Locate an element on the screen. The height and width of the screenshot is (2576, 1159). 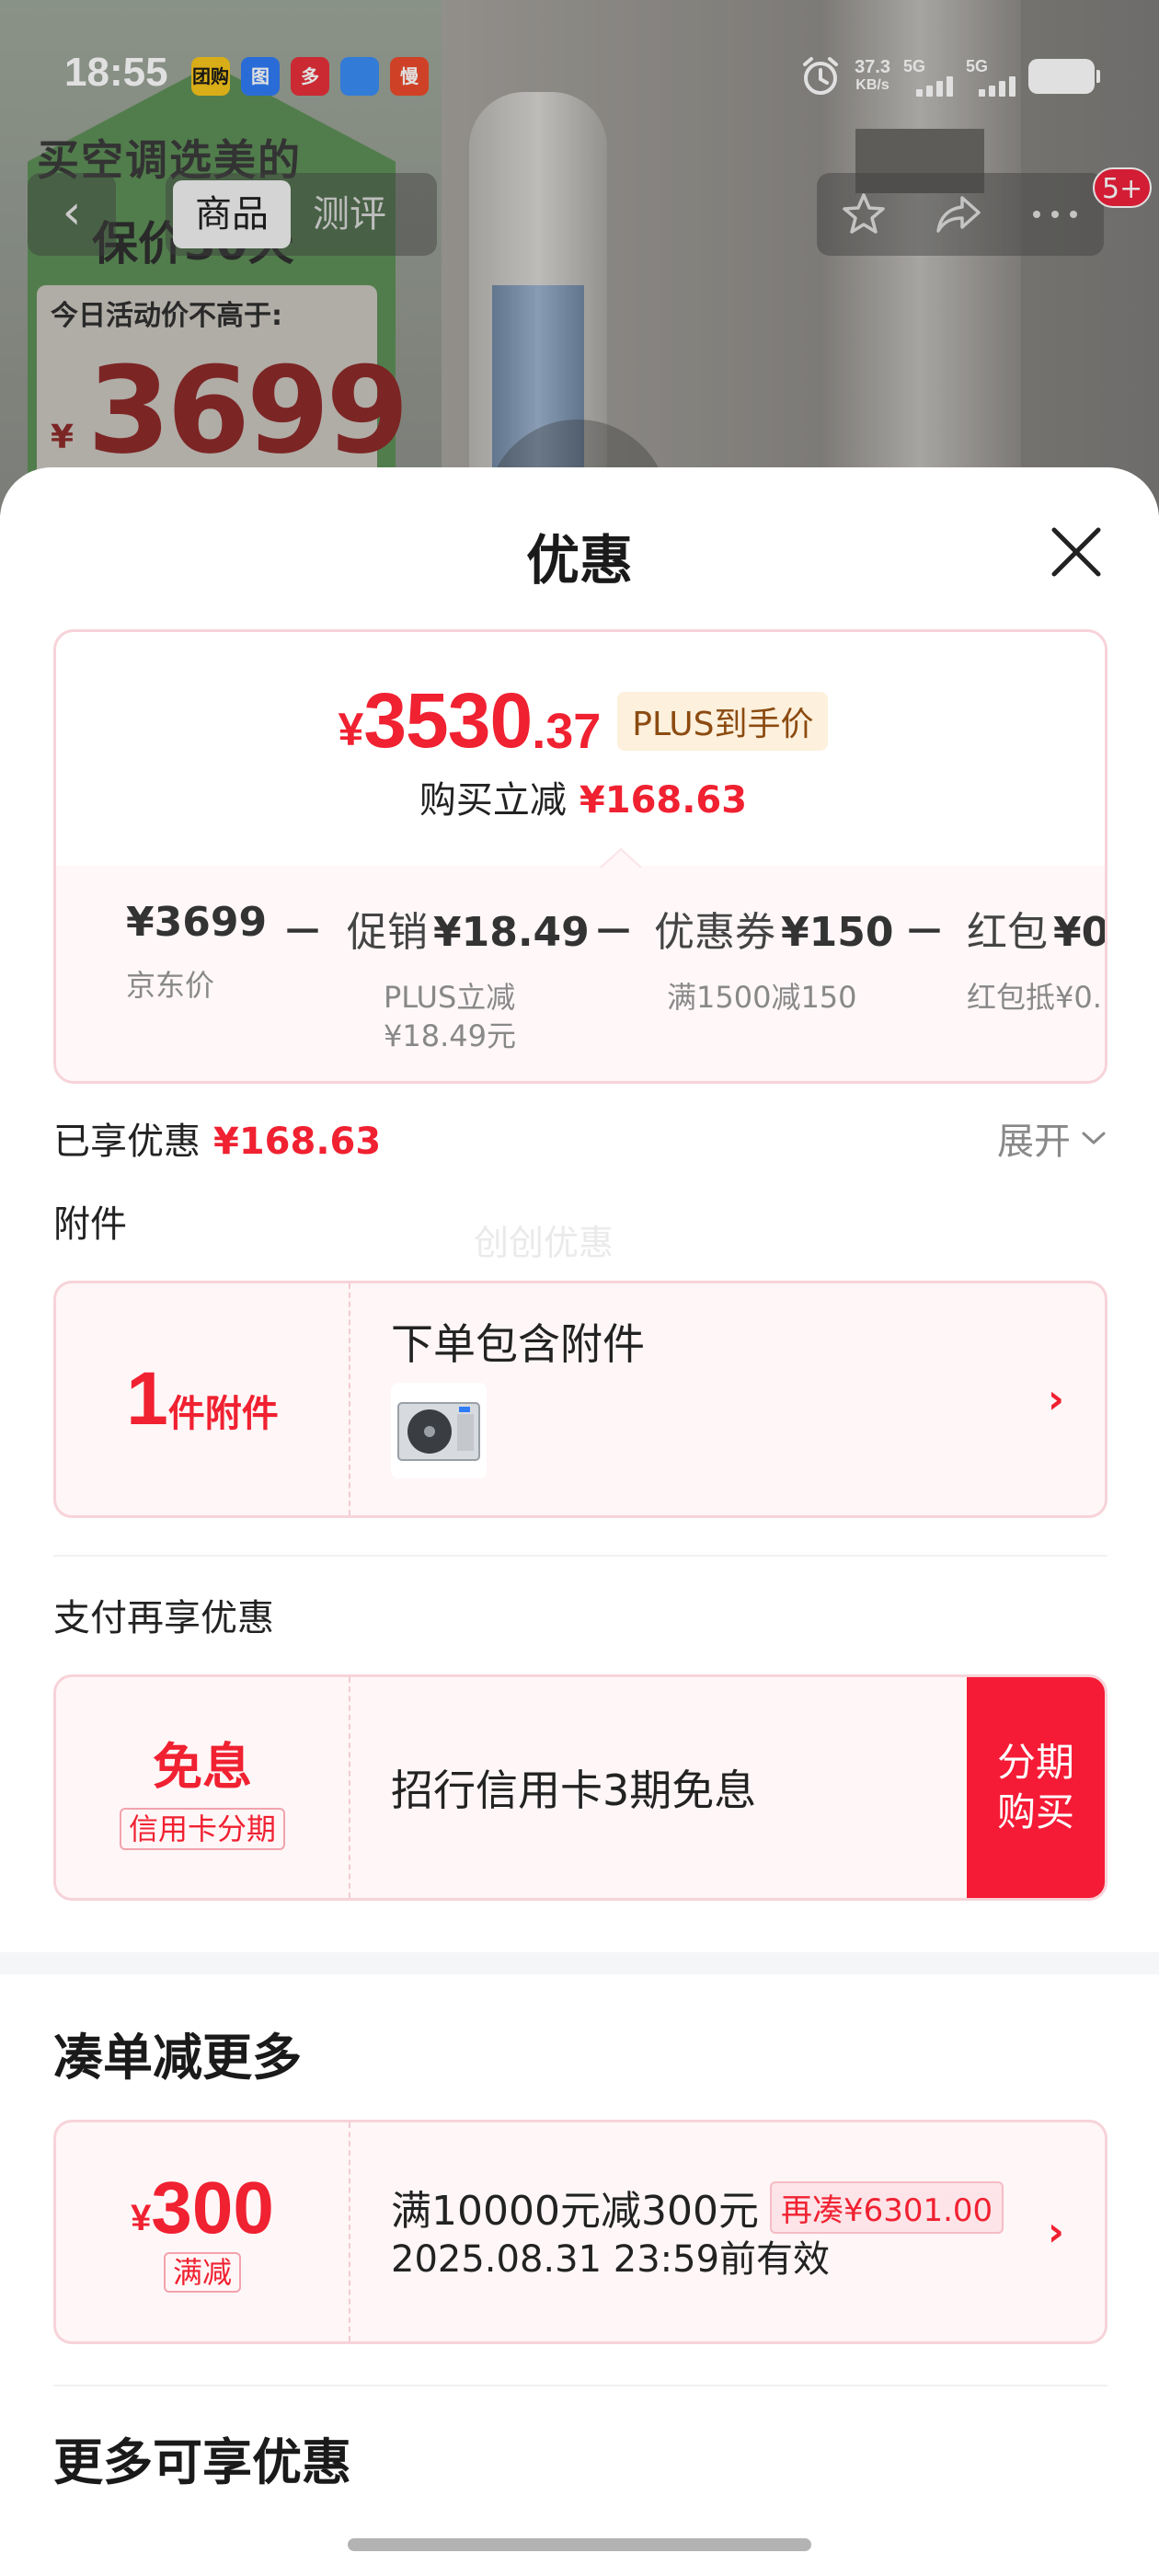
accessory-count-number: 1 is located at coordinates (147, 1399).